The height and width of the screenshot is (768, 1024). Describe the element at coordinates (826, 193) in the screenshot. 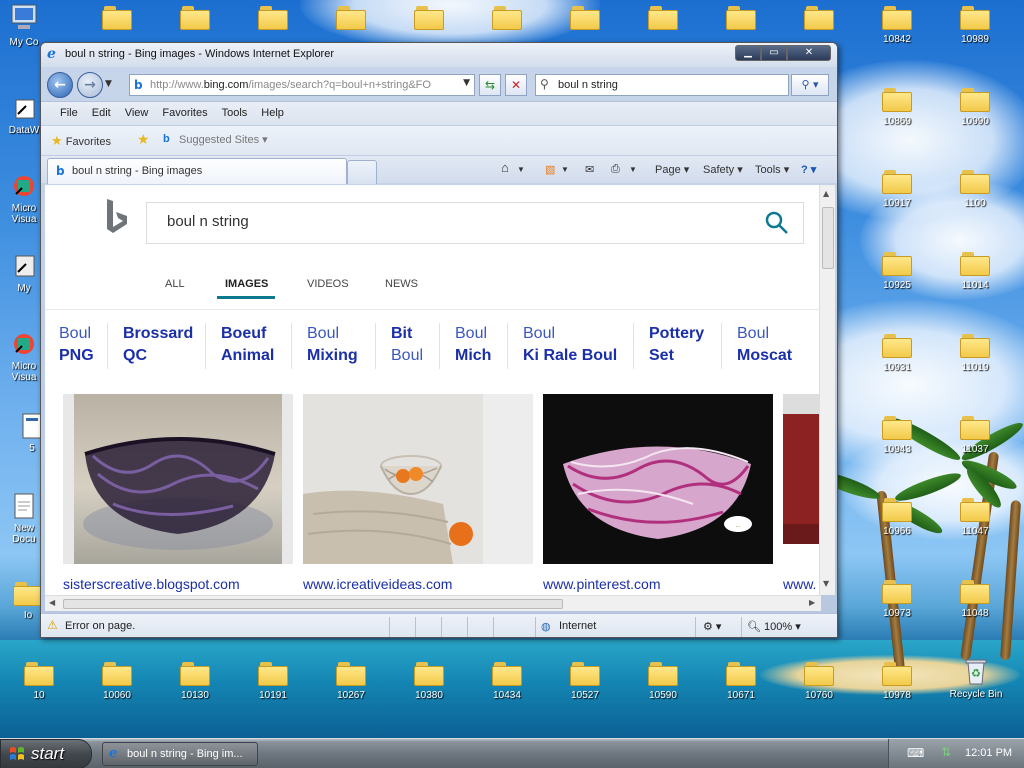

I see `scroll-up-icon: ▲` at that location.